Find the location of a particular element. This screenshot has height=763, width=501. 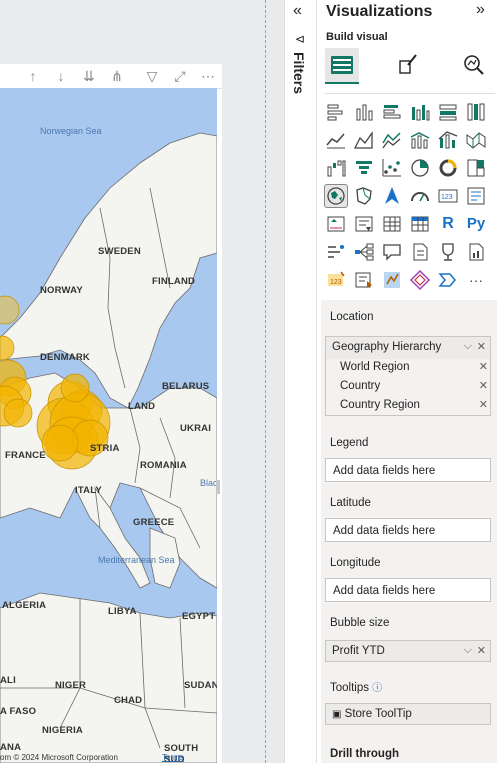

hierarchy-level-world-region: World Region ✕ is located at coordinates (409, 367).